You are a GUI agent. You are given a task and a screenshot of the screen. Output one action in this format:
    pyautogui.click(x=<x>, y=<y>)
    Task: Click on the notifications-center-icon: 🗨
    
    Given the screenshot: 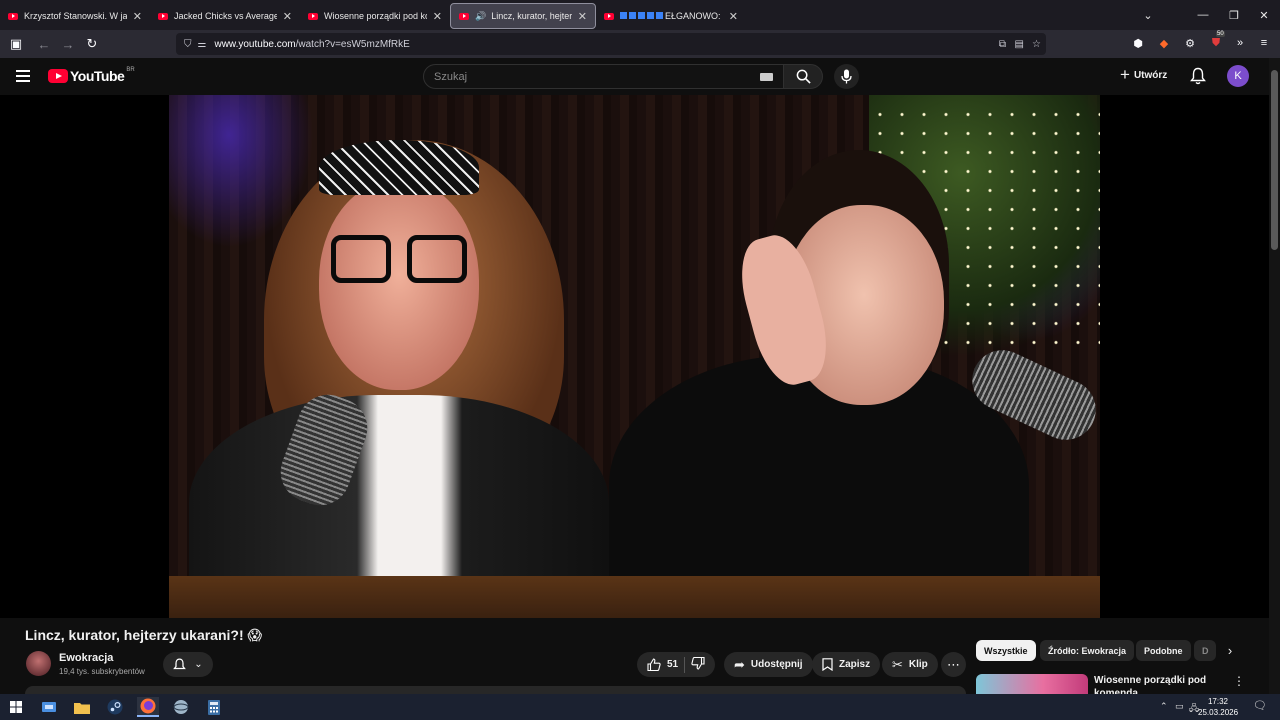 What is the action you would take?
    pyautogui.click(x=1260, y=705)
    